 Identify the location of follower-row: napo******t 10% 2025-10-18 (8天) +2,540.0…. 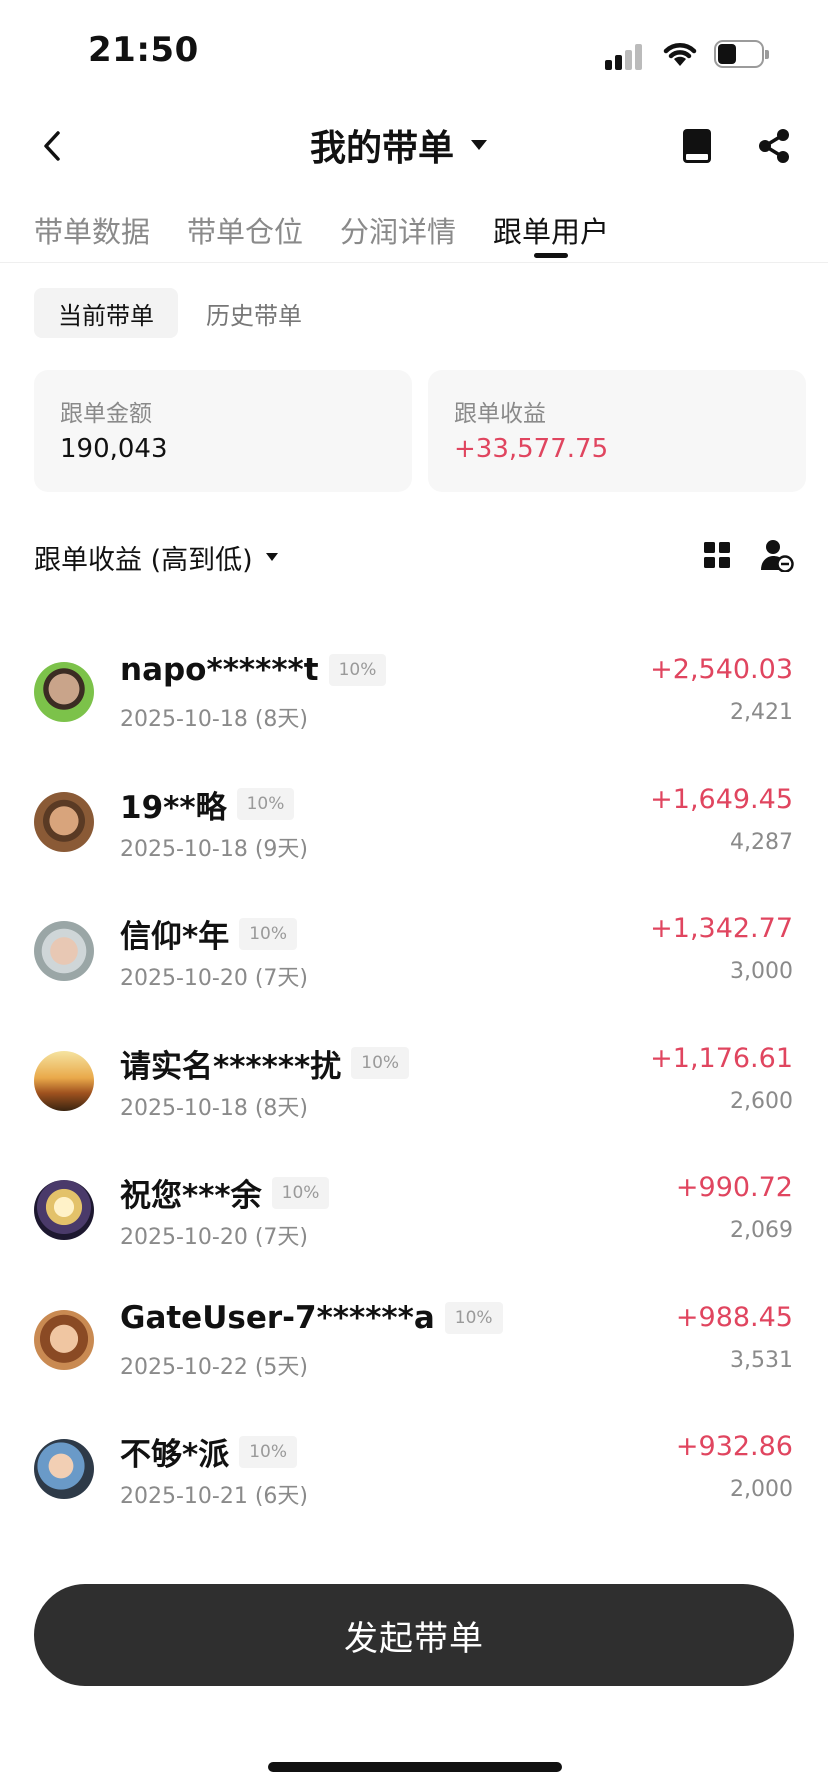
(414, 666).